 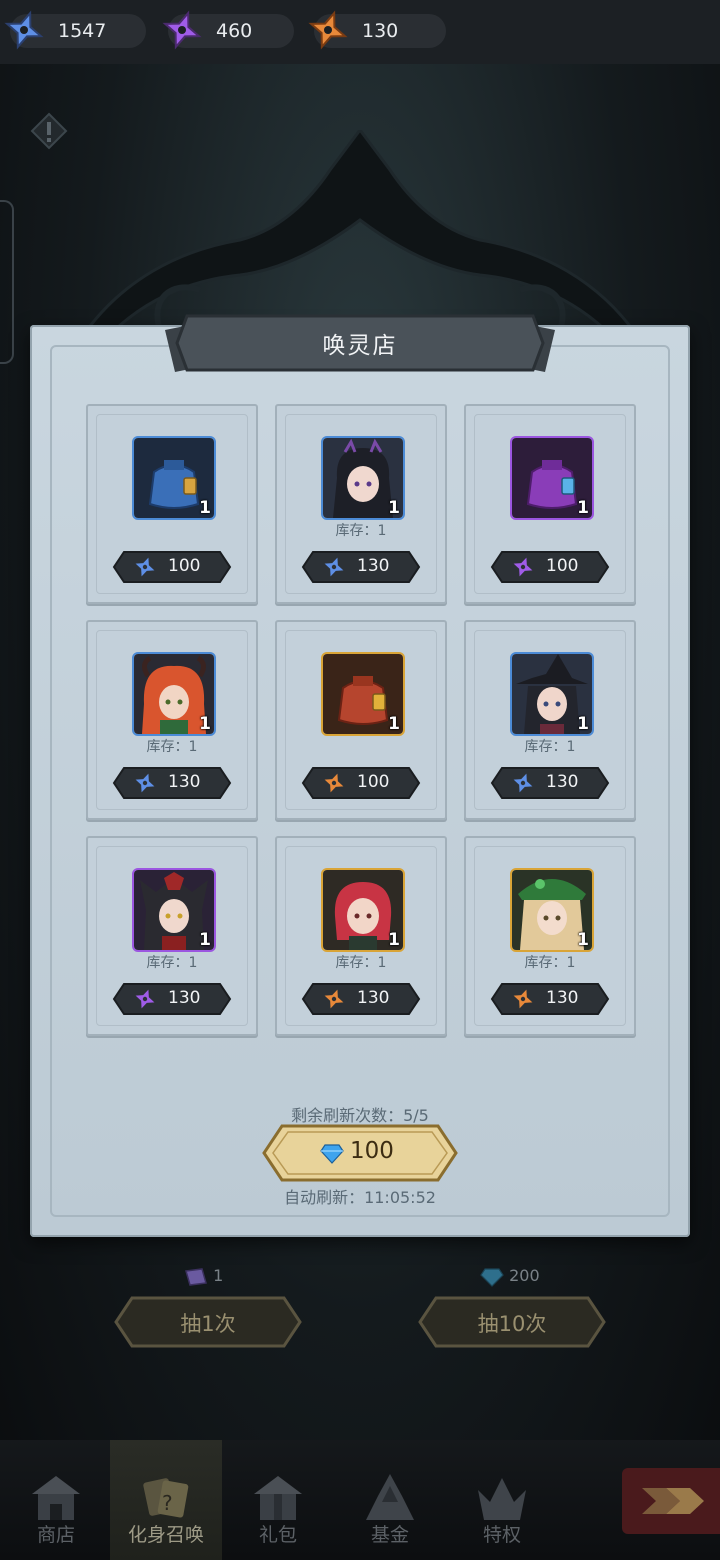 I want to click on nav-label: 基金, so click(x=389, y=1535).